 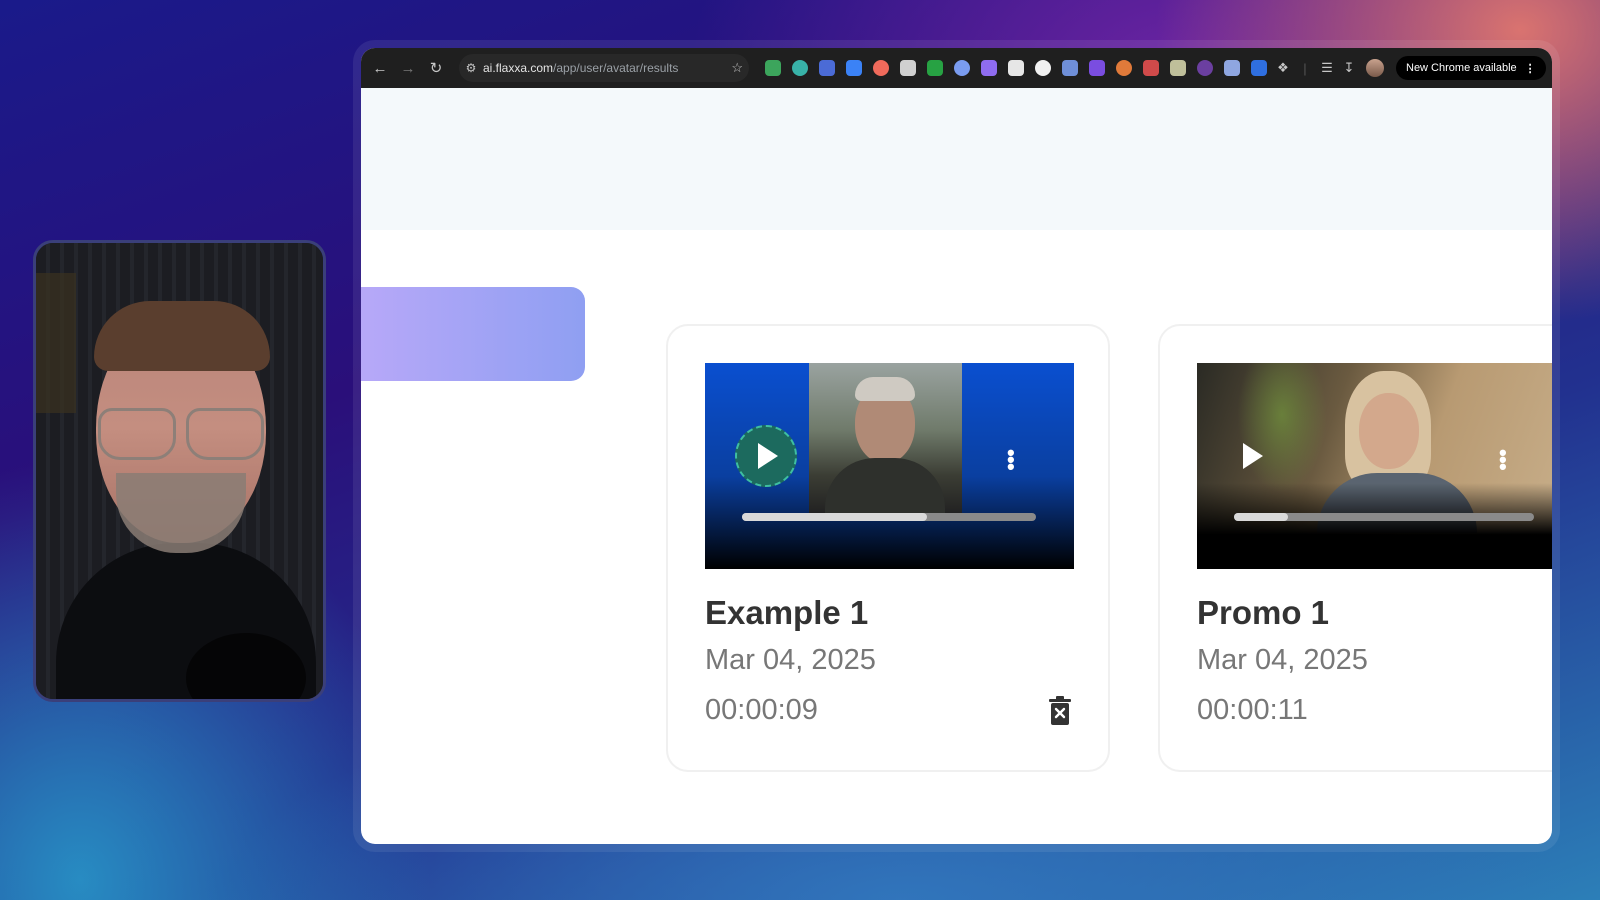 I want to click on profile-avatar, so click(x=1375, y=68).